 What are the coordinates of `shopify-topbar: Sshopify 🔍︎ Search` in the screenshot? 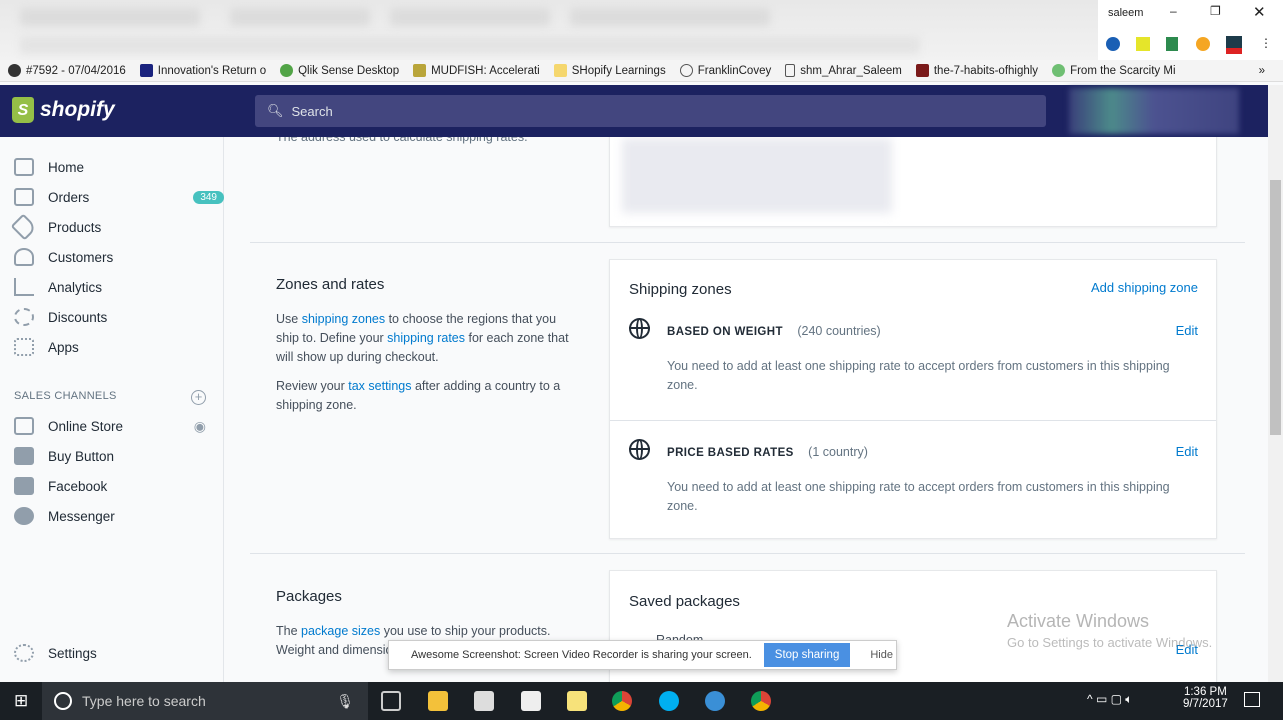 It's located at (634, 111).